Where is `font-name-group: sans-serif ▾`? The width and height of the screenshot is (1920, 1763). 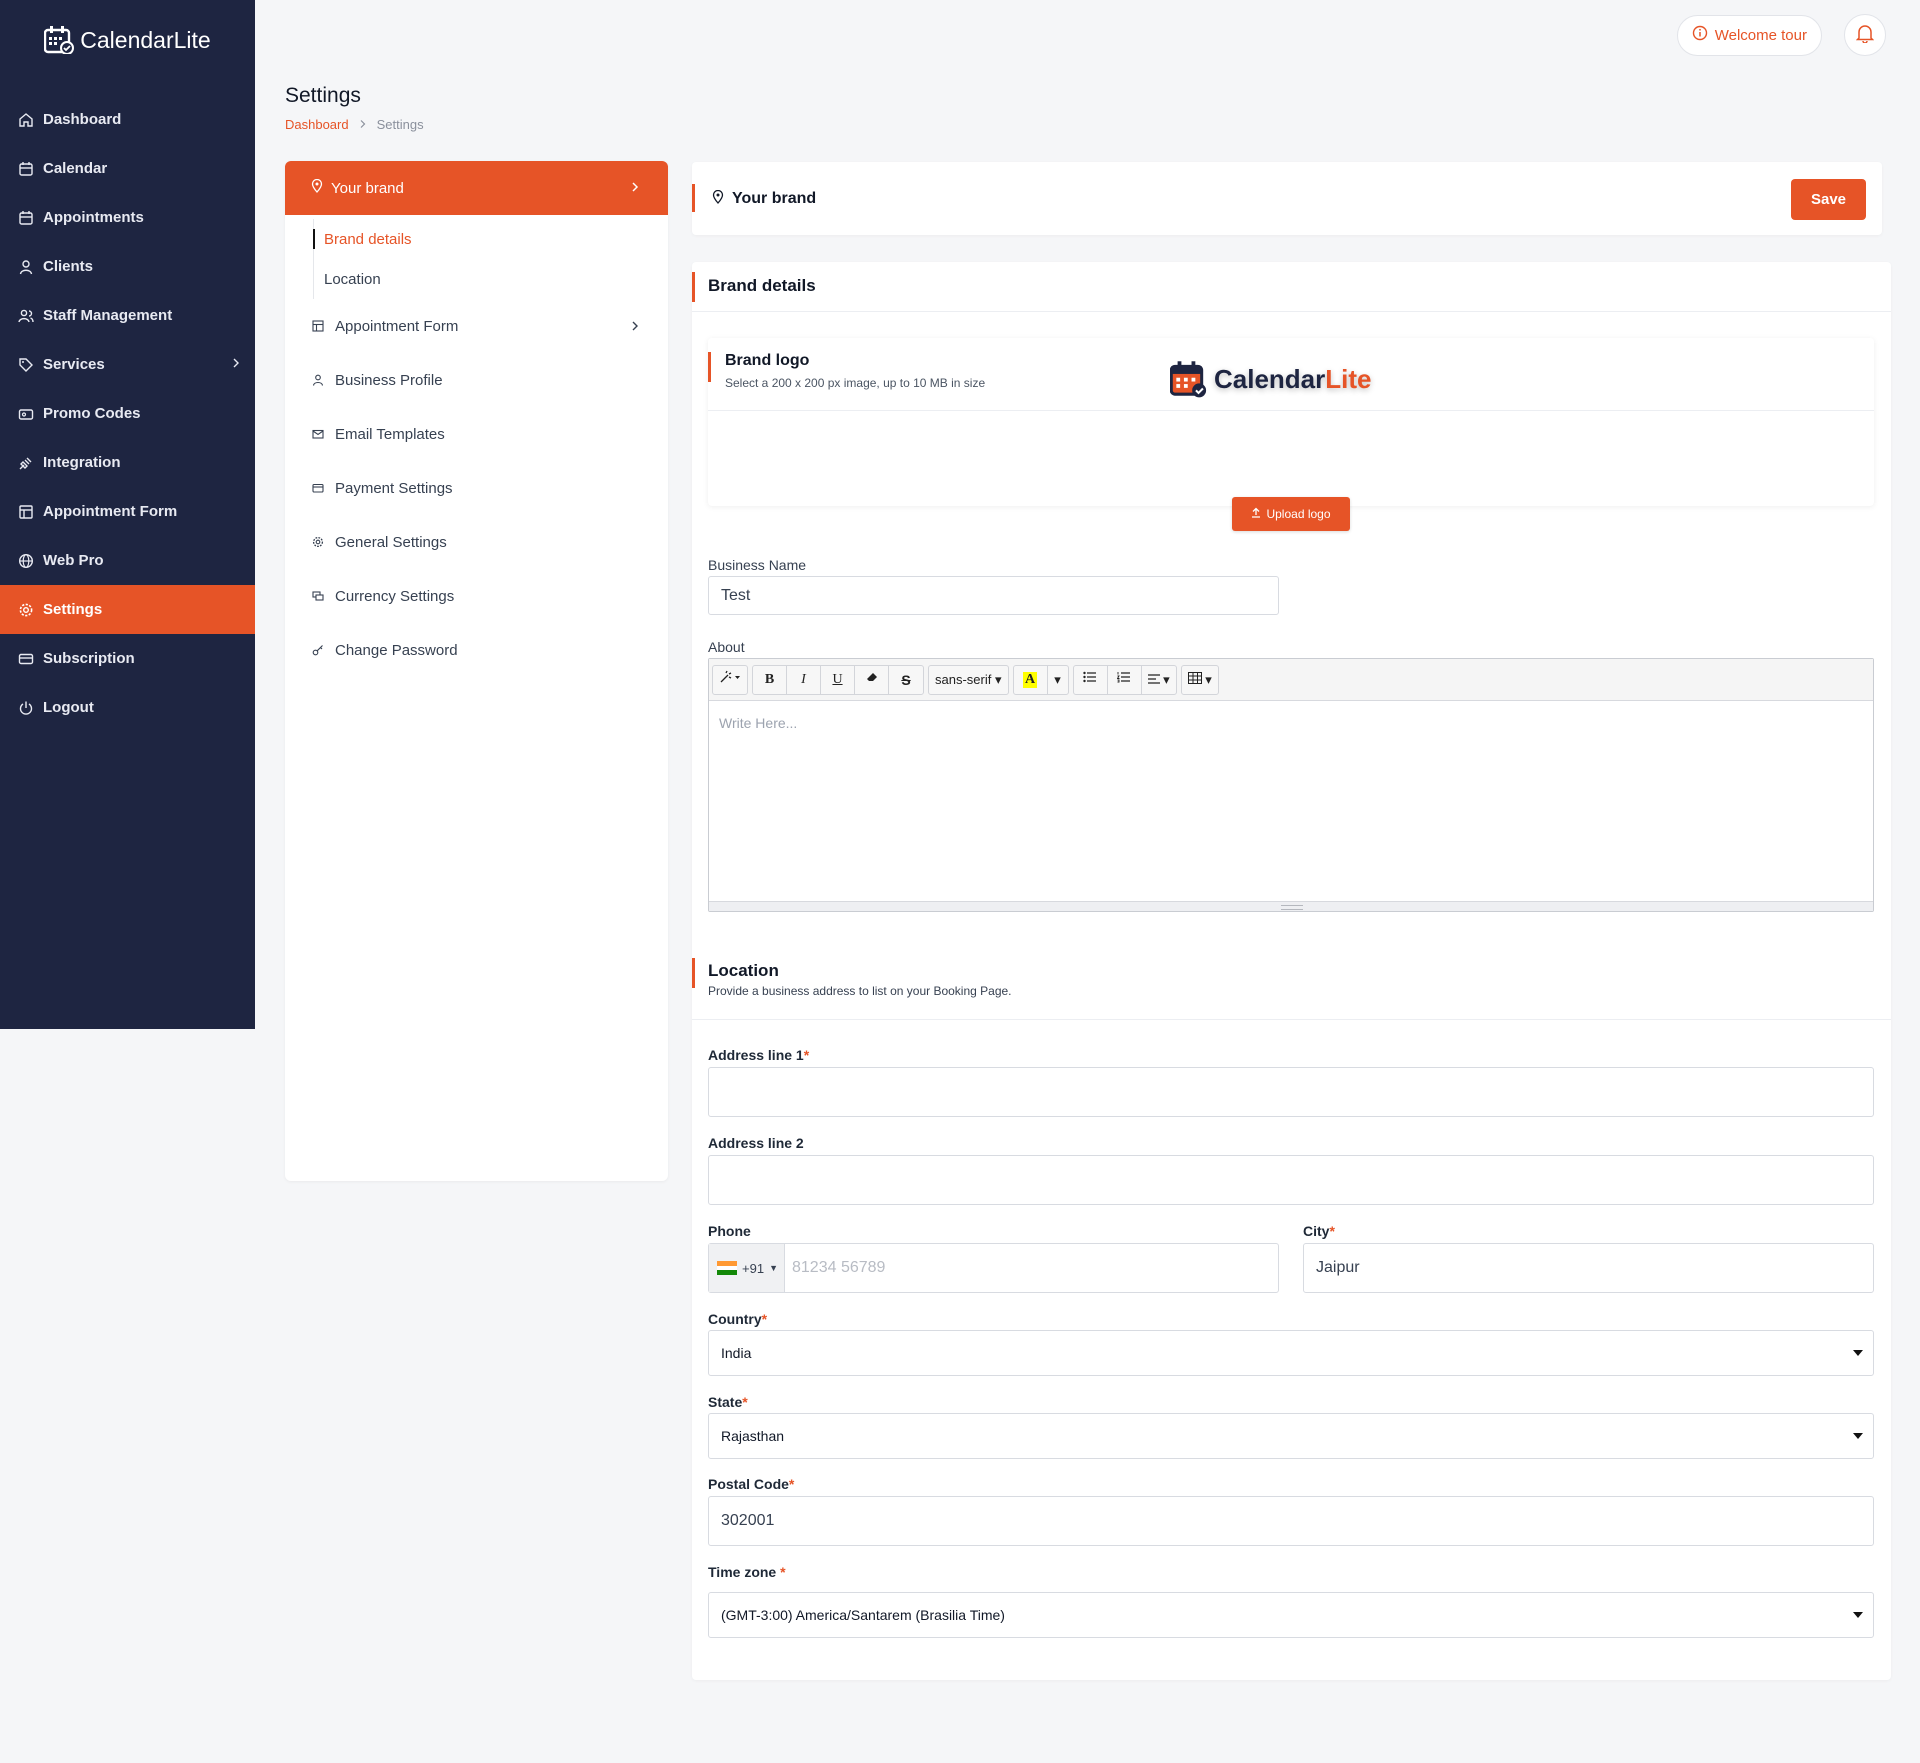 font-name-group: sans-serif ▾ is located at coordinates (968, 679).